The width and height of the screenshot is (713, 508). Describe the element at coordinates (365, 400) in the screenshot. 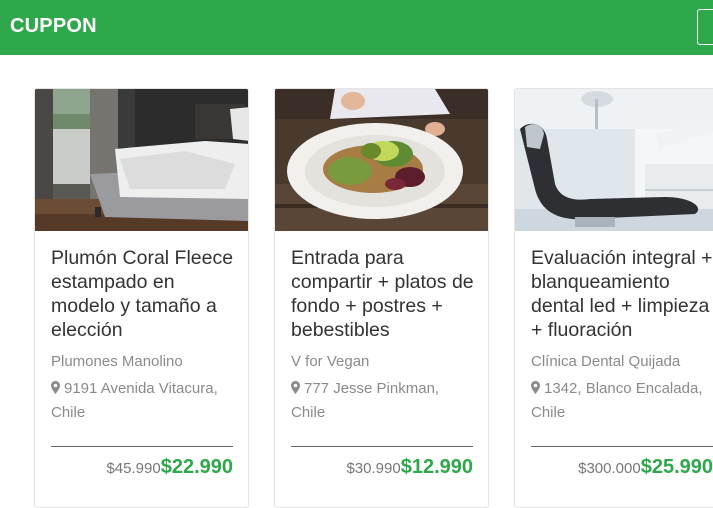

I see `address-text: 777 Jesse Pinkman, Chile` at that location.